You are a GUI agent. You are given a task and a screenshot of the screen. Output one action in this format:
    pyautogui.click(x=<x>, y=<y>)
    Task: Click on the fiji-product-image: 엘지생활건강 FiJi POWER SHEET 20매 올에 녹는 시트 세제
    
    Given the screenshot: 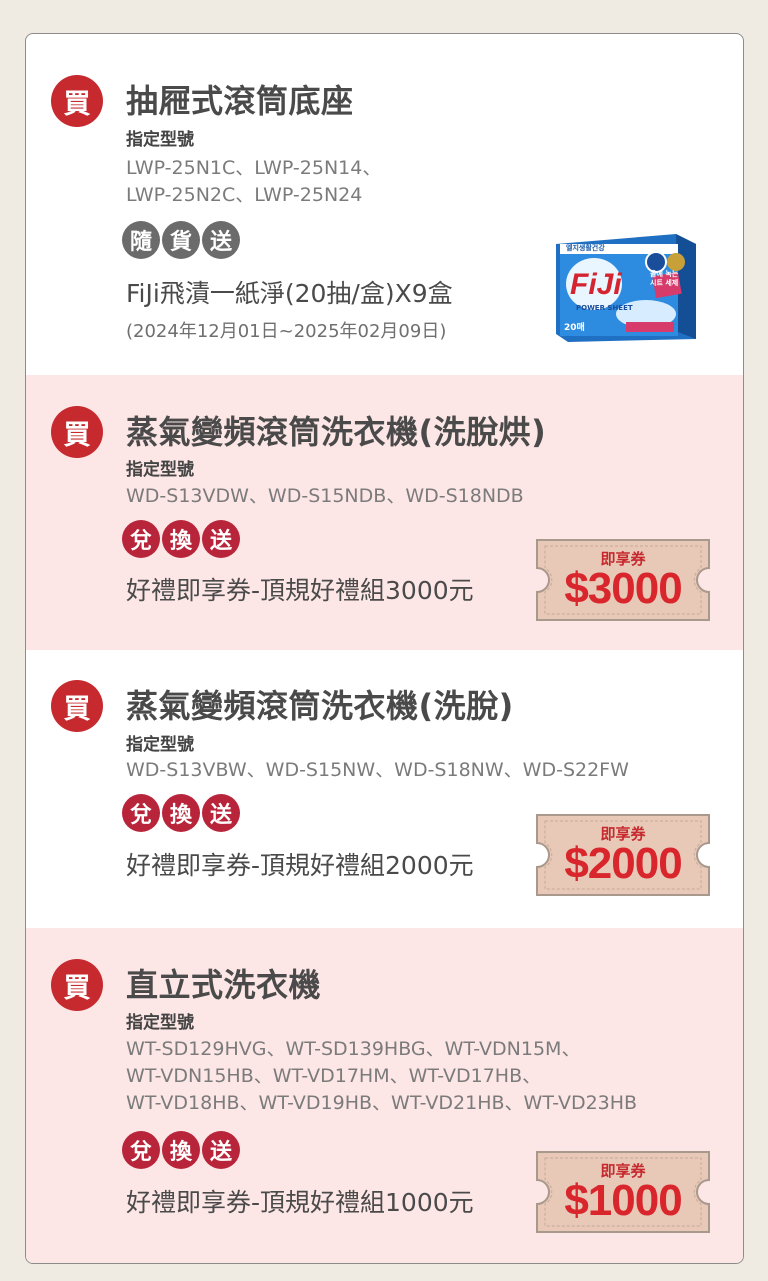 What is the action you would take?
    pyautogui.click(x=621, y=279)
    